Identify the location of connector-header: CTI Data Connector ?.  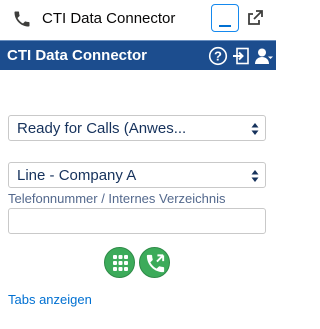
(138, 55).